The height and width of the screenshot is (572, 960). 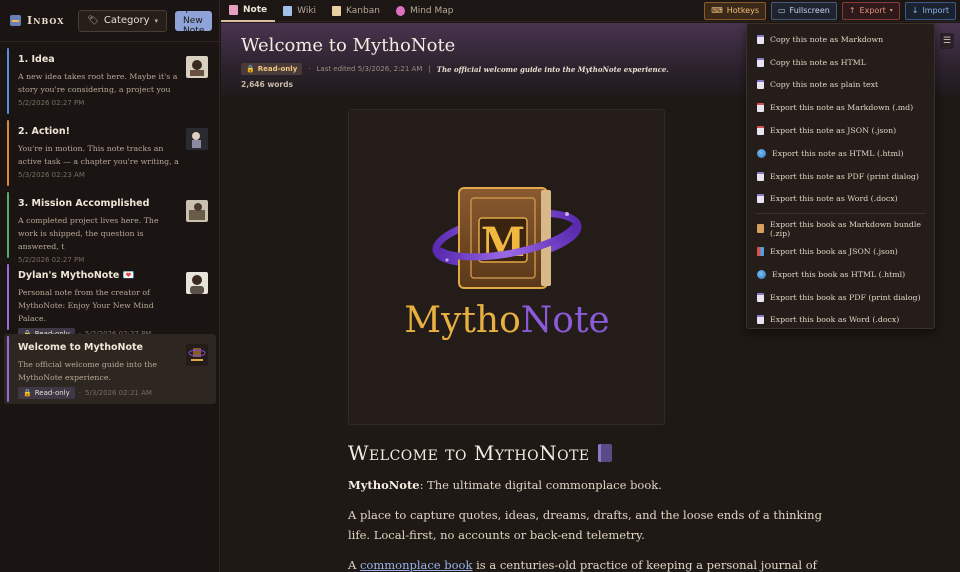 I want to click on tab-mind-map: Mind Map, so click(x=425, y=11).